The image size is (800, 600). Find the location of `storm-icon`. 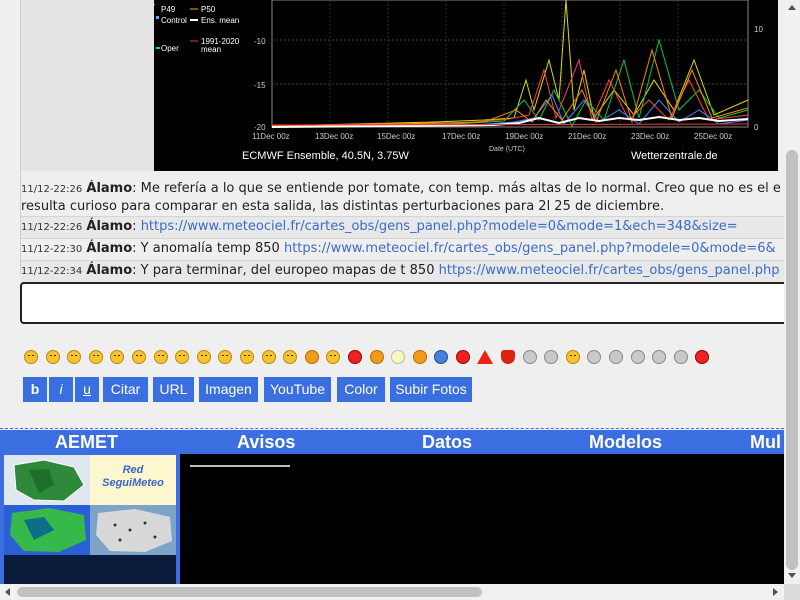

storm-icon is located at coordinates (659, 356).